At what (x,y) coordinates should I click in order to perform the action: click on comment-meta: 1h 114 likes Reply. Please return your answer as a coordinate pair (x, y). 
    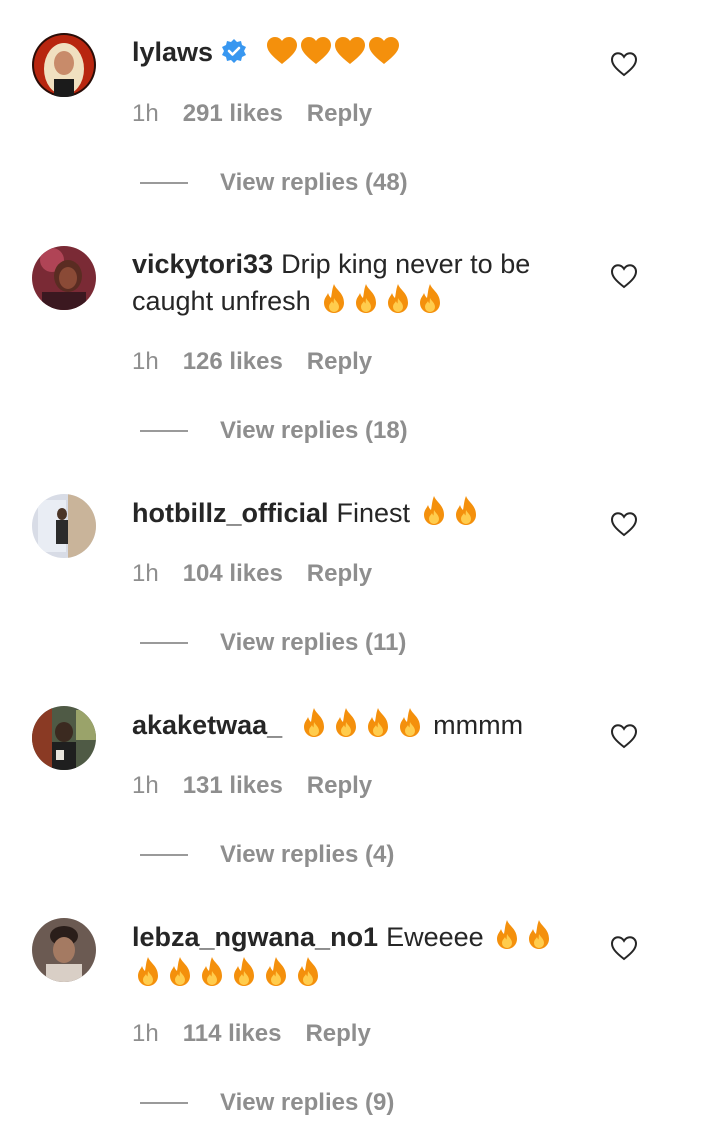
    Looking at the image, I should click on (251, 1034).